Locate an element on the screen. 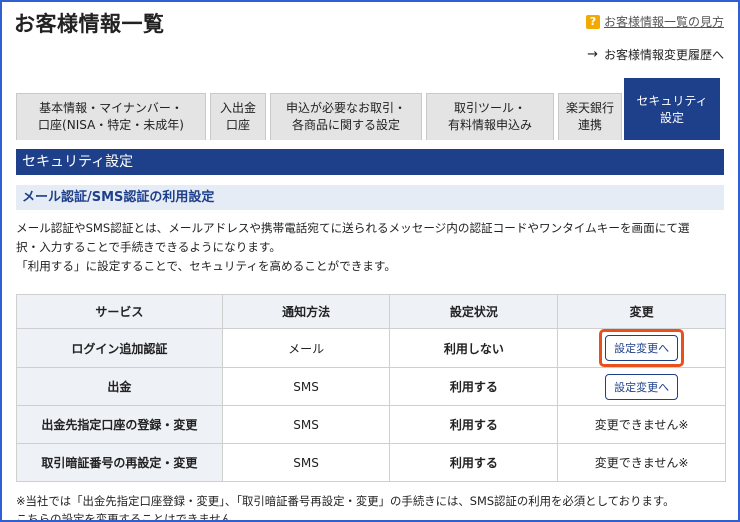 The image size is (740, 522). help-link: お客様情報一覧の見方 is located at coordinates (664, 21).